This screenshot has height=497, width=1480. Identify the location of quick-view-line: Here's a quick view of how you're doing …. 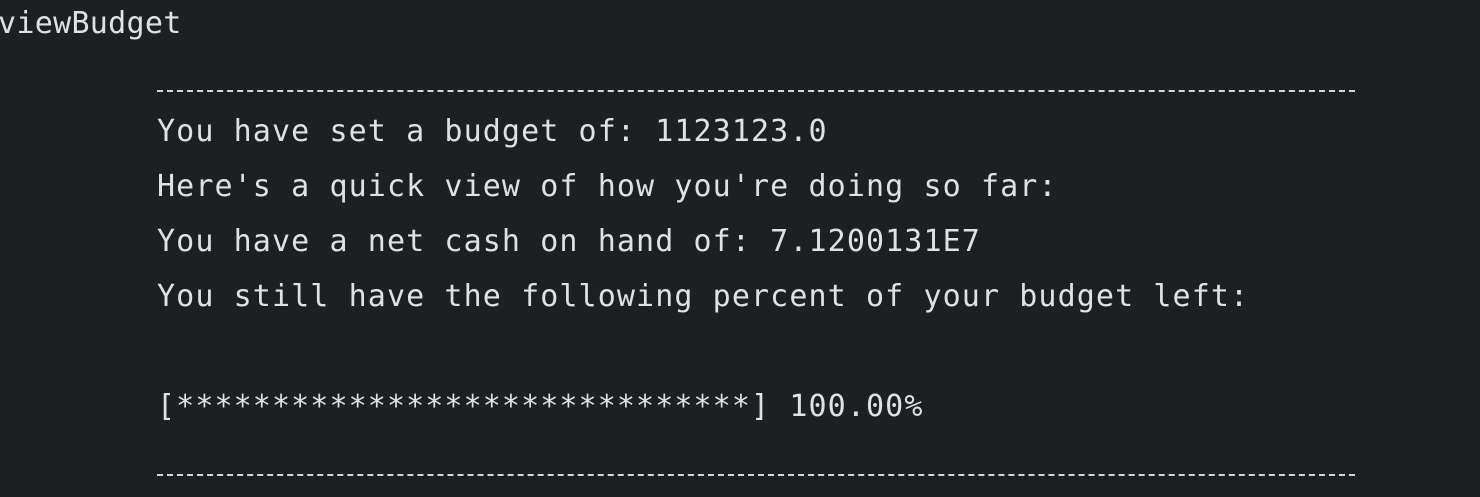
(607, 186).